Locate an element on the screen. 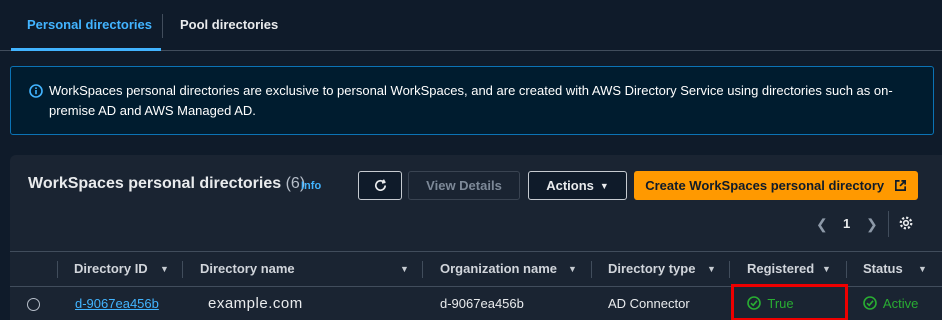 The height and width of the screenshot is (320, 942). column-directory-id: Directory ID is located at coordinates (111, 269).